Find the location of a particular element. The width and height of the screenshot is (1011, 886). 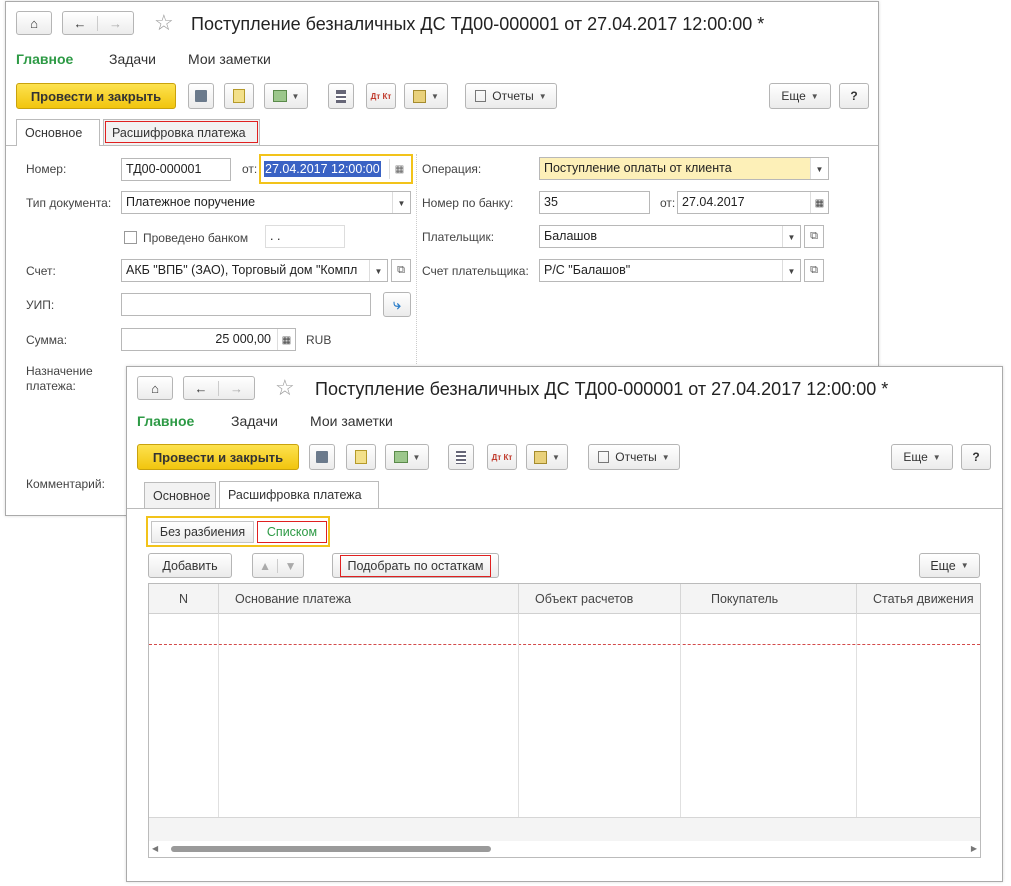

dt-kt-button-2: Дт Кт is located at coordinates (502, 457).